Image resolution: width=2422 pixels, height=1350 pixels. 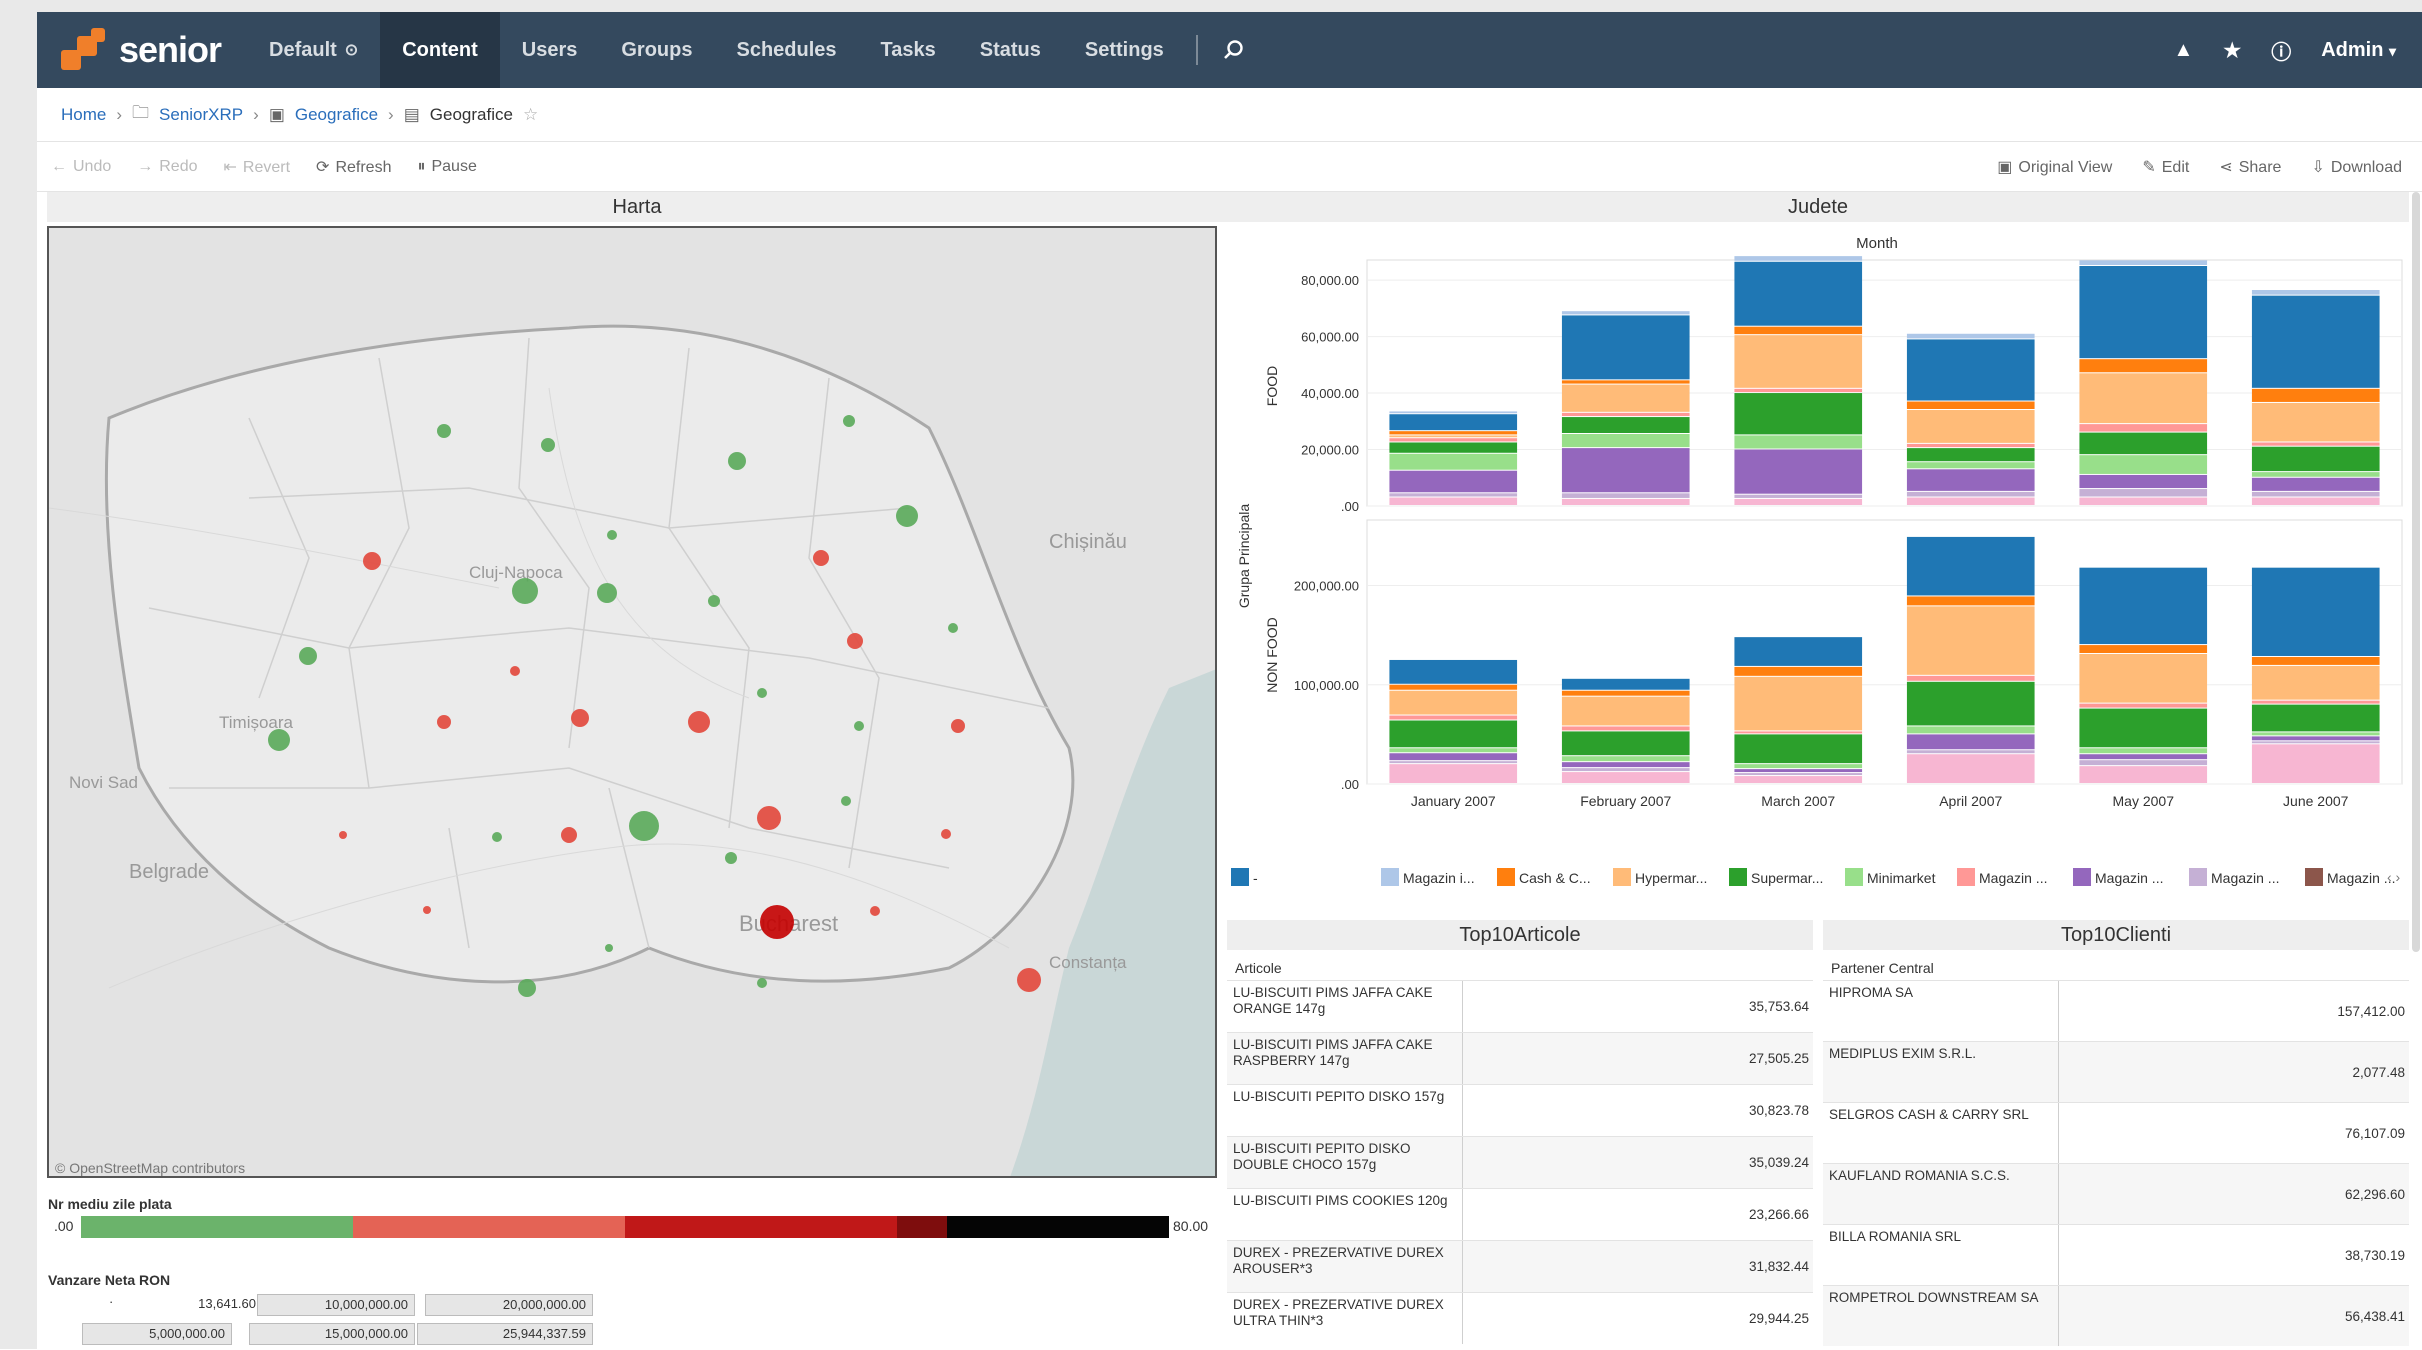 I want to click on favorite-star-icon: ☆, so click(x=530, y=115).